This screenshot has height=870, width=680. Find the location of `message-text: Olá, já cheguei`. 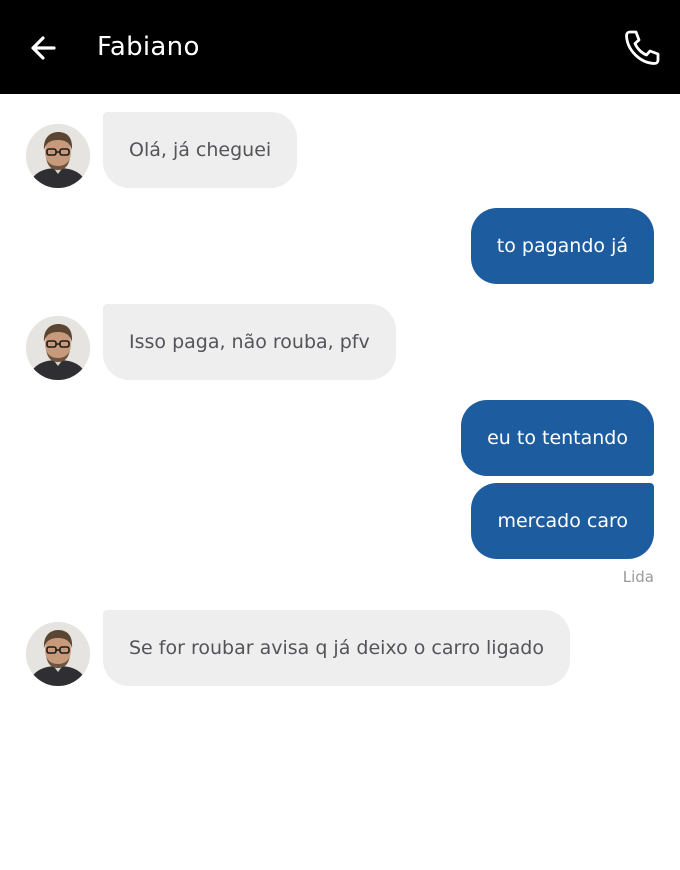

message-text: Olá, já cheguei is located at coordinates (200, 150).